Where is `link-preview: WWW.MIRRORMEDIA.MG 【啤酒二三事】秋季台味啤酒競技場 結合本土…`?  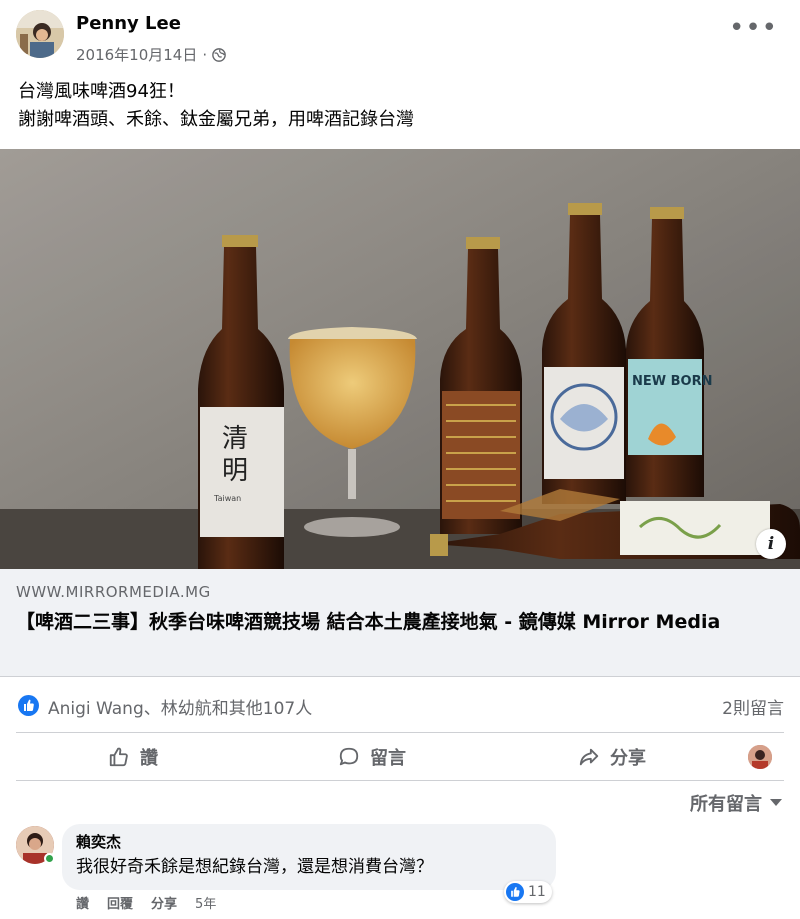 link-preview: WWW.MIRRORMEDIA.MG 【啤酒二三事】秋季台味啤酒競技場 結合本土… is located at coordinates (400, 623).